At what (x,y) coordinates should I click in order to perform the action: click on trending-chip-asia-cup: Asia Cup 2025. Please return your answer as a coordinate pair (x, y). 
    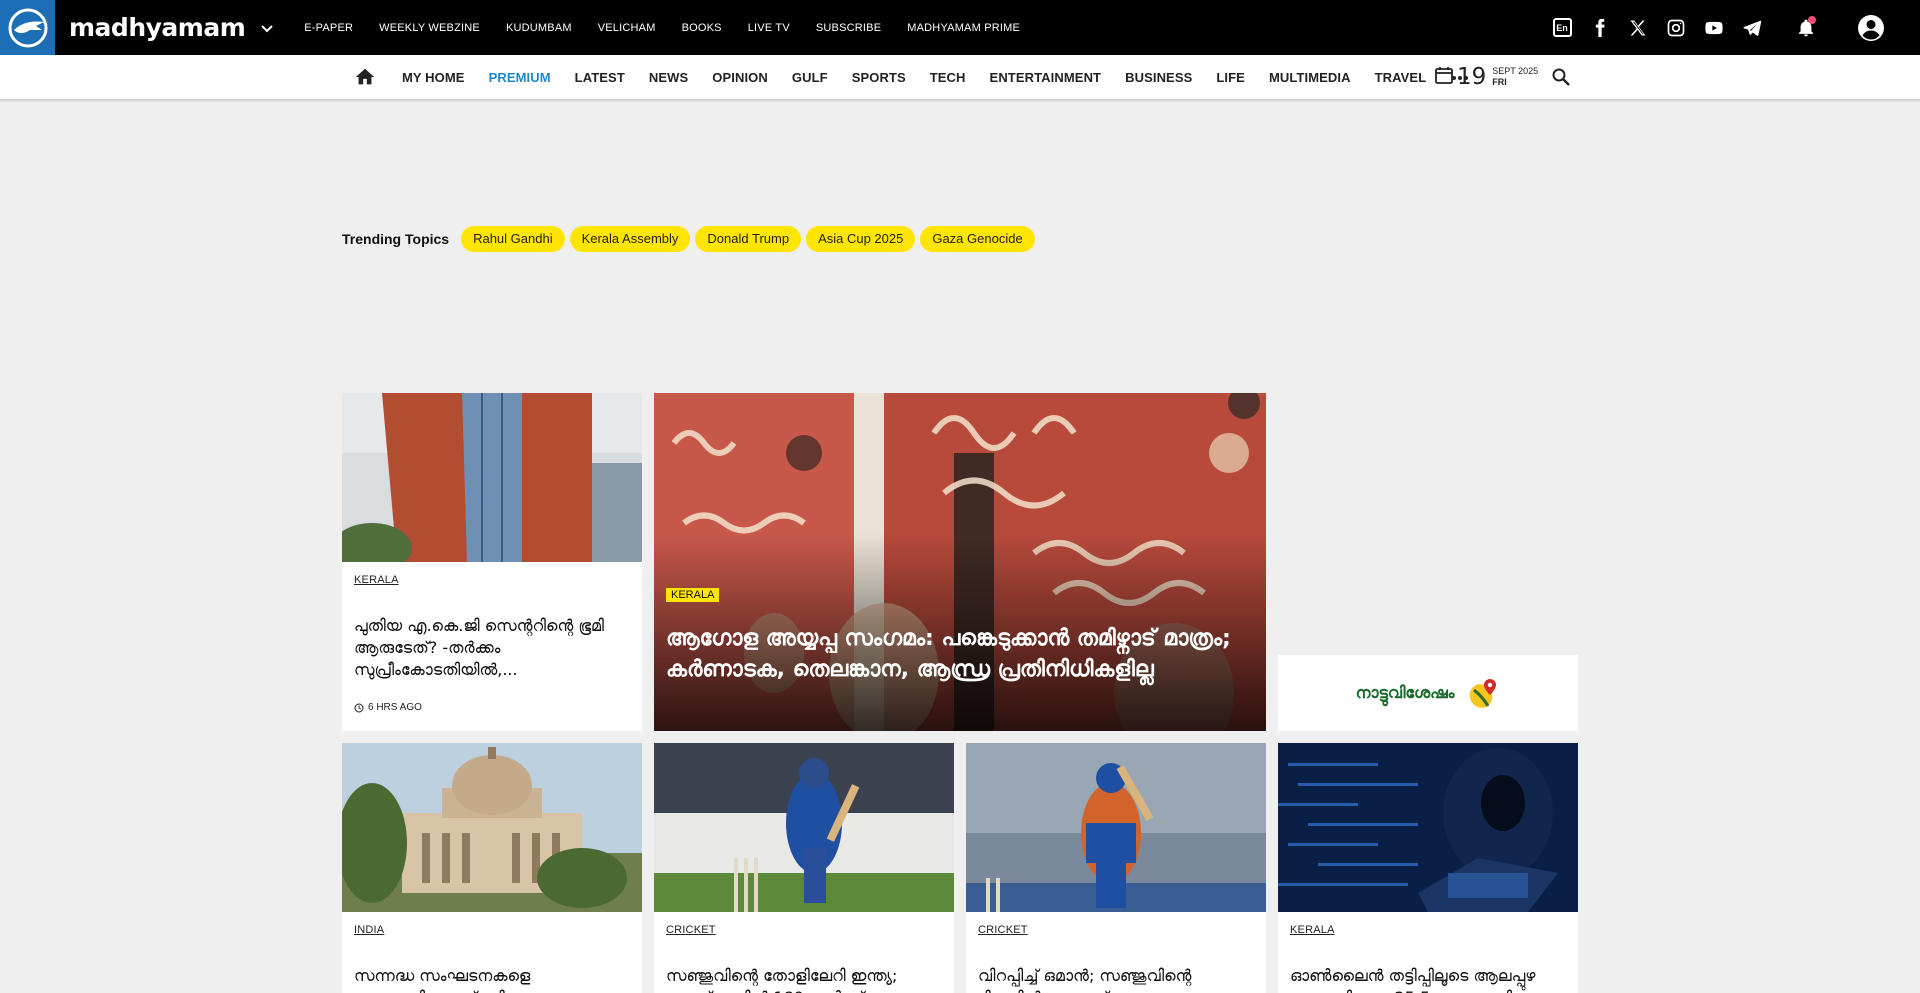
    Looking at the image, I should click on (861, 239).